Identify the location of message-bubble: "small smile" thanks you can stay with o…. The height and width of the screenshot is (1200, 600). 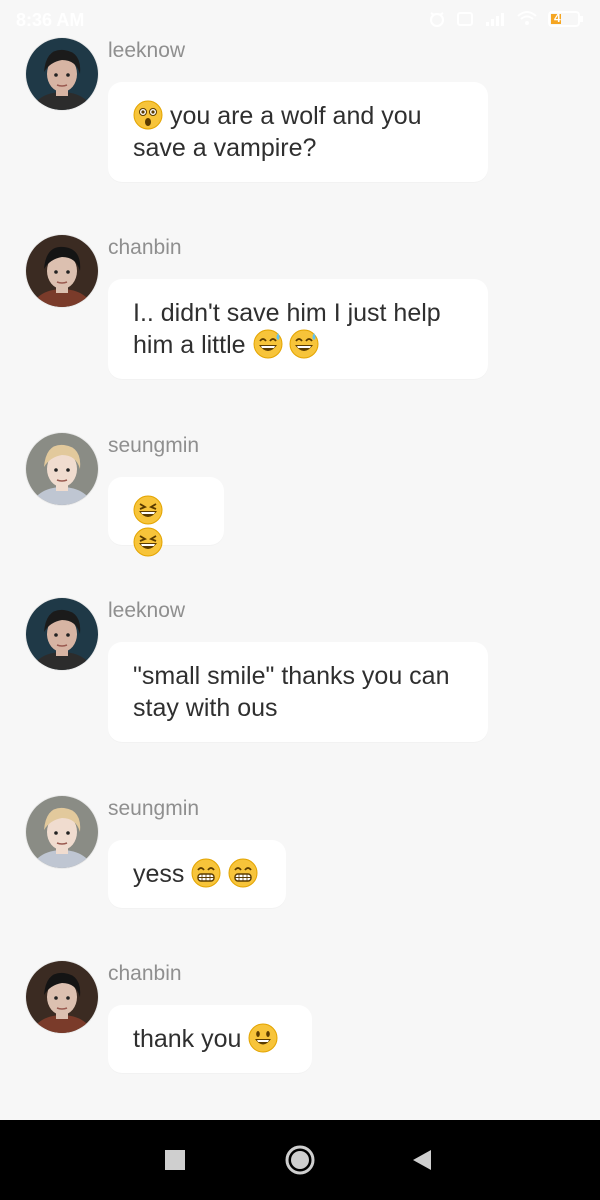
(298, 692).